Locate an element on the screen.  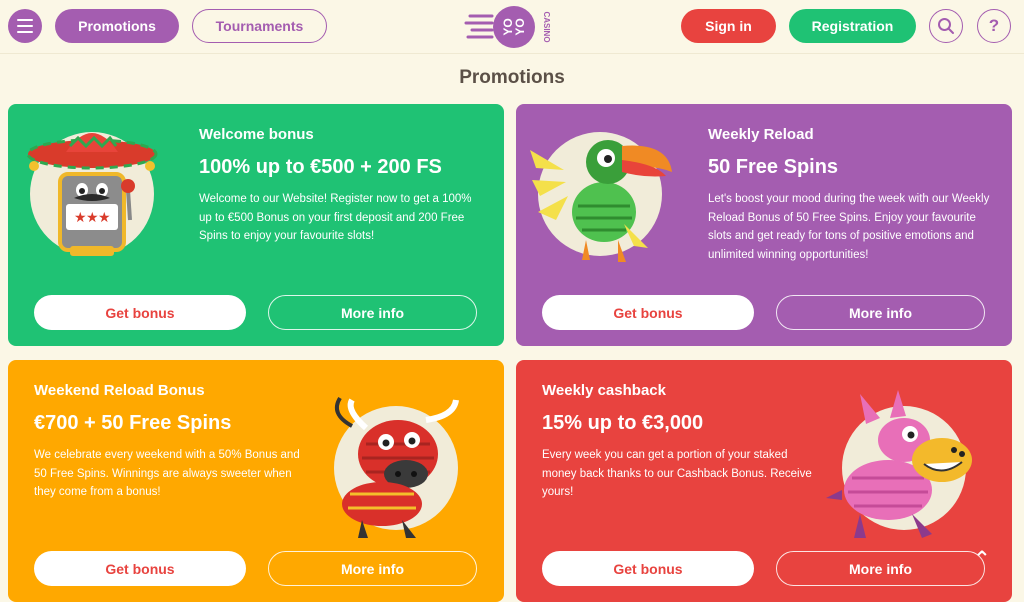
nav-tournaments-button: Tournaments is located at coordinates (259, 26).